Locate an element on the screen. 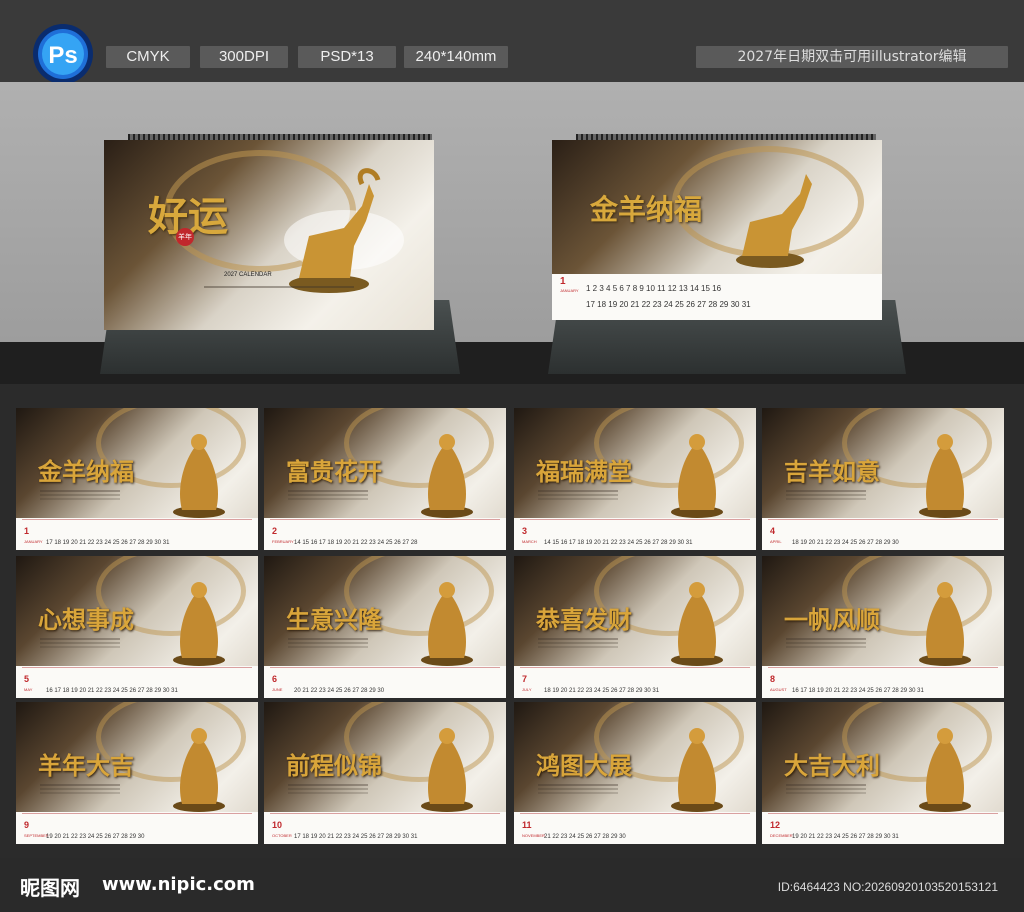  month-number: 8 is located at coordinates (773, 679).